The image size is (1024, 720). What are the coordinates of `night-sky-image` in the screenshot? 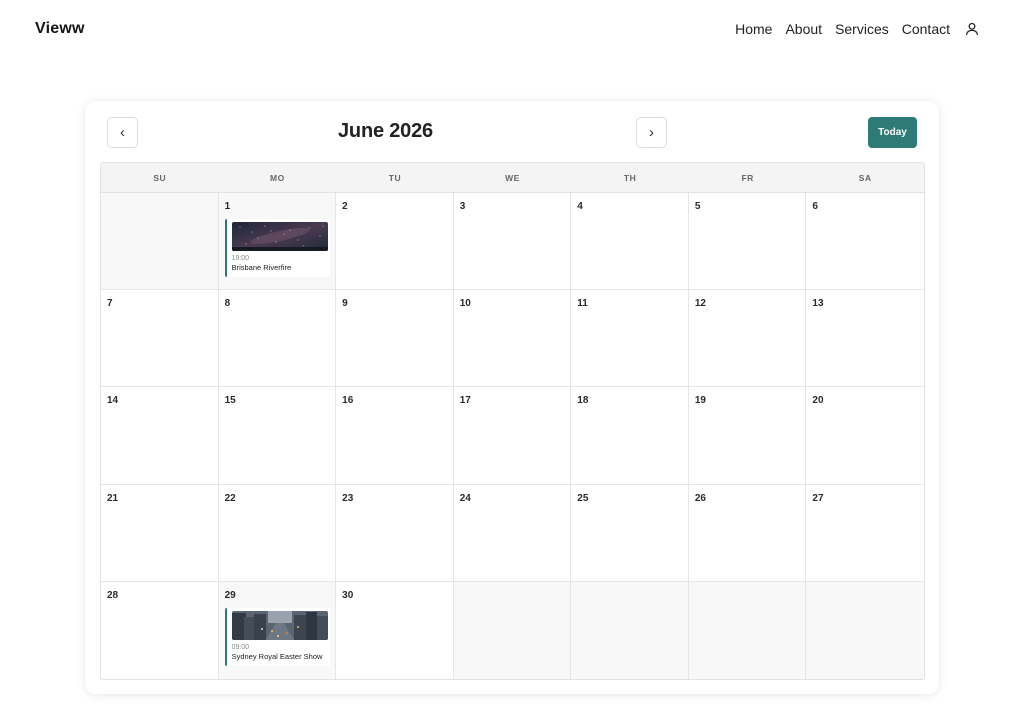 It's located at (279, 236).